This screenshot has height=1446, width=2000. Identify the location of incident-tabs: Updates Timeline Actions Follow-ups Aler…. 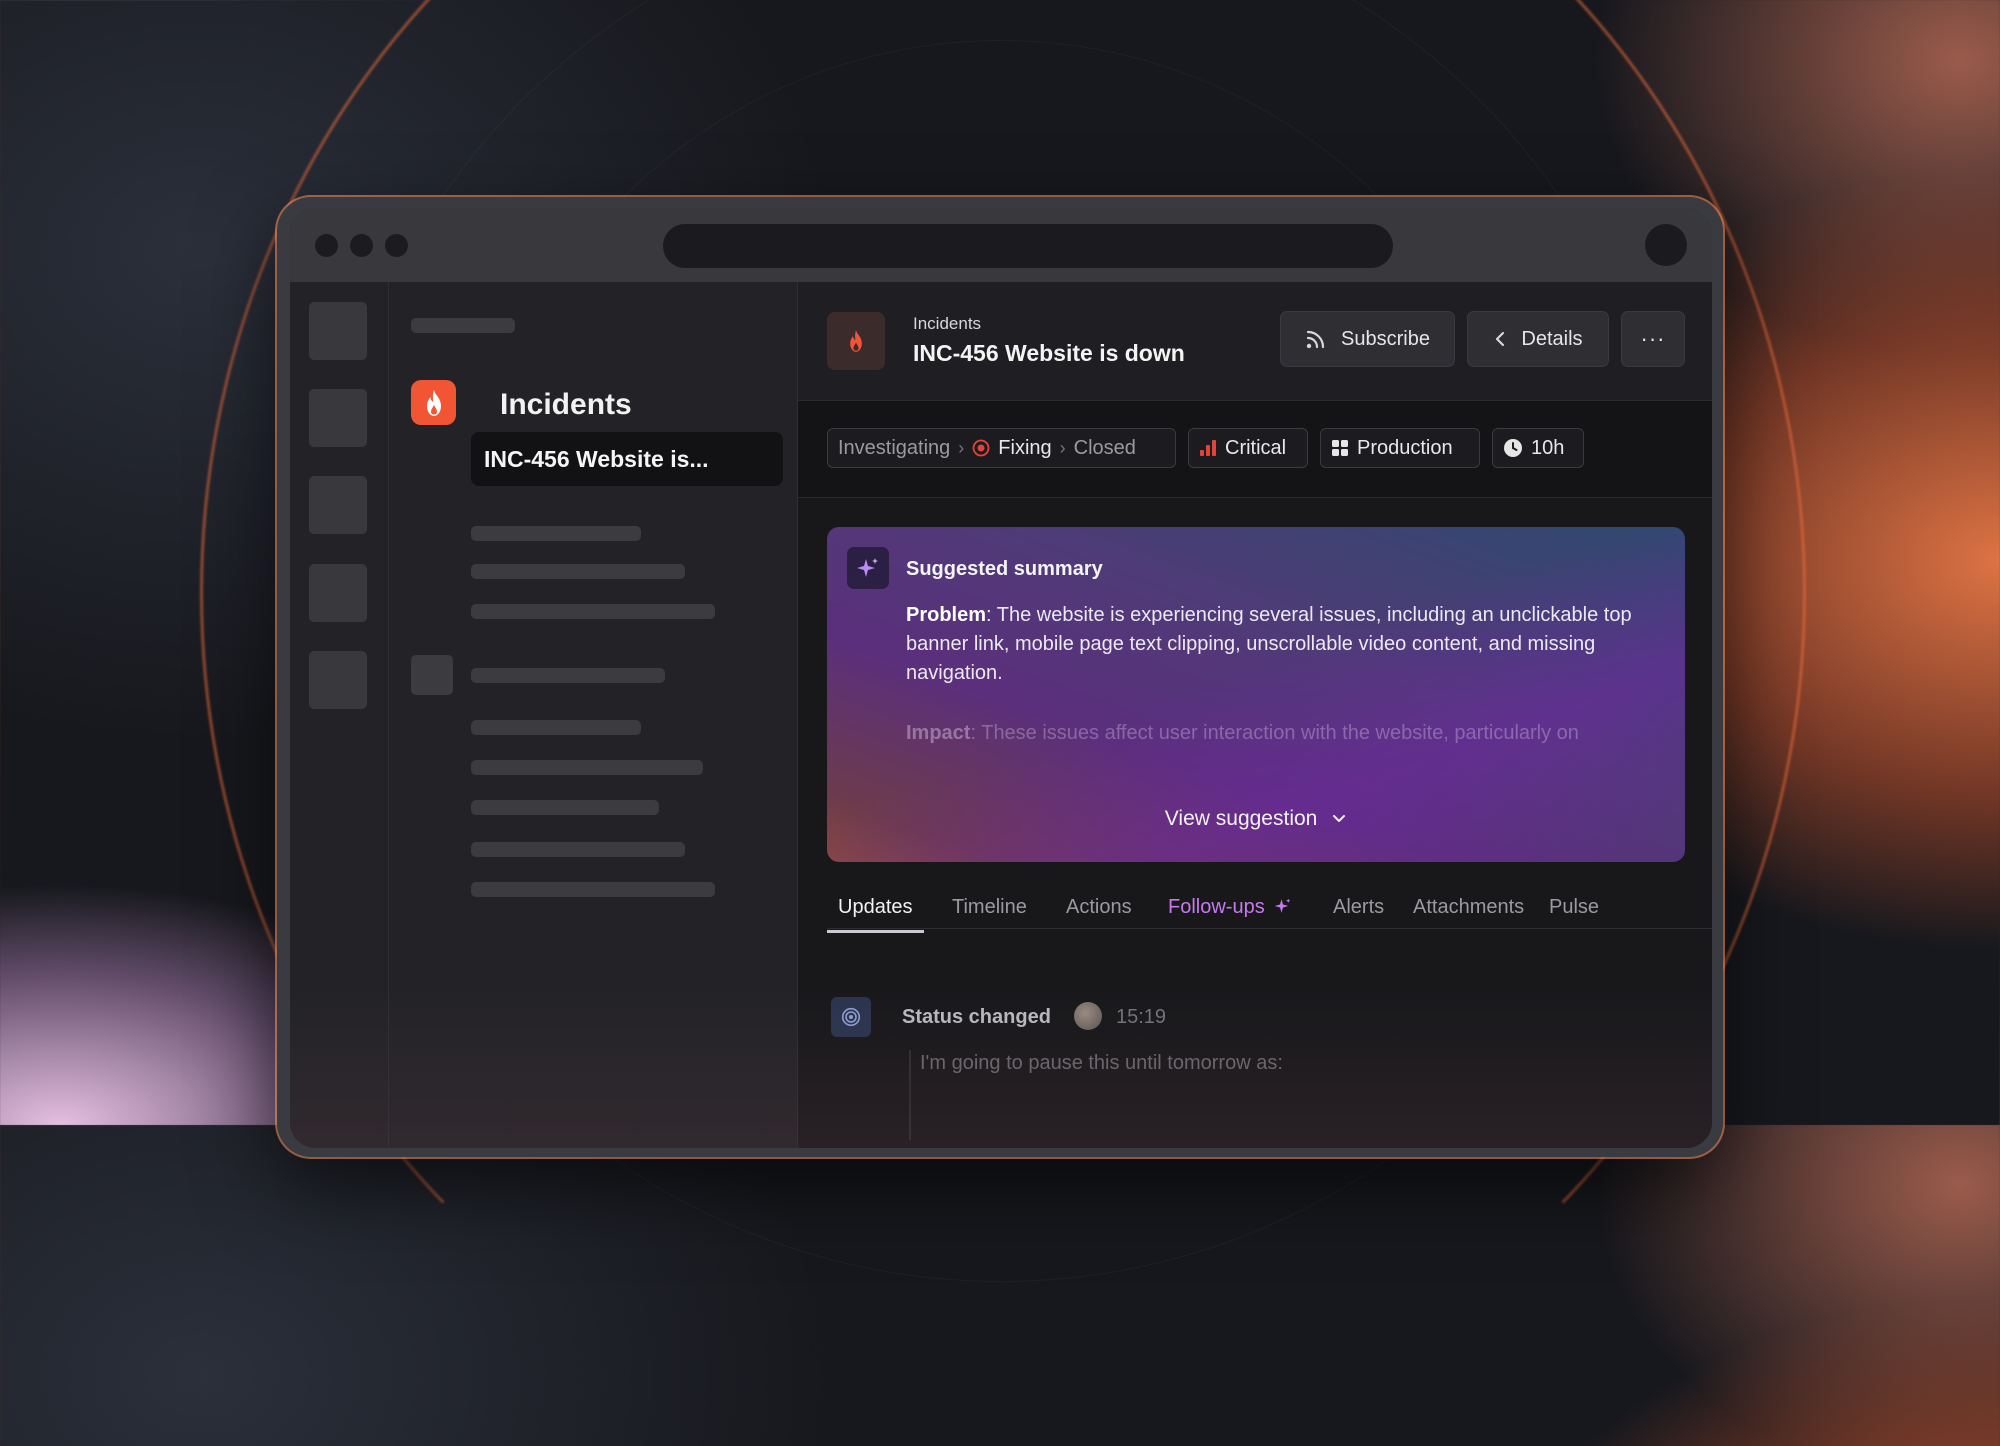
(1269, 910).